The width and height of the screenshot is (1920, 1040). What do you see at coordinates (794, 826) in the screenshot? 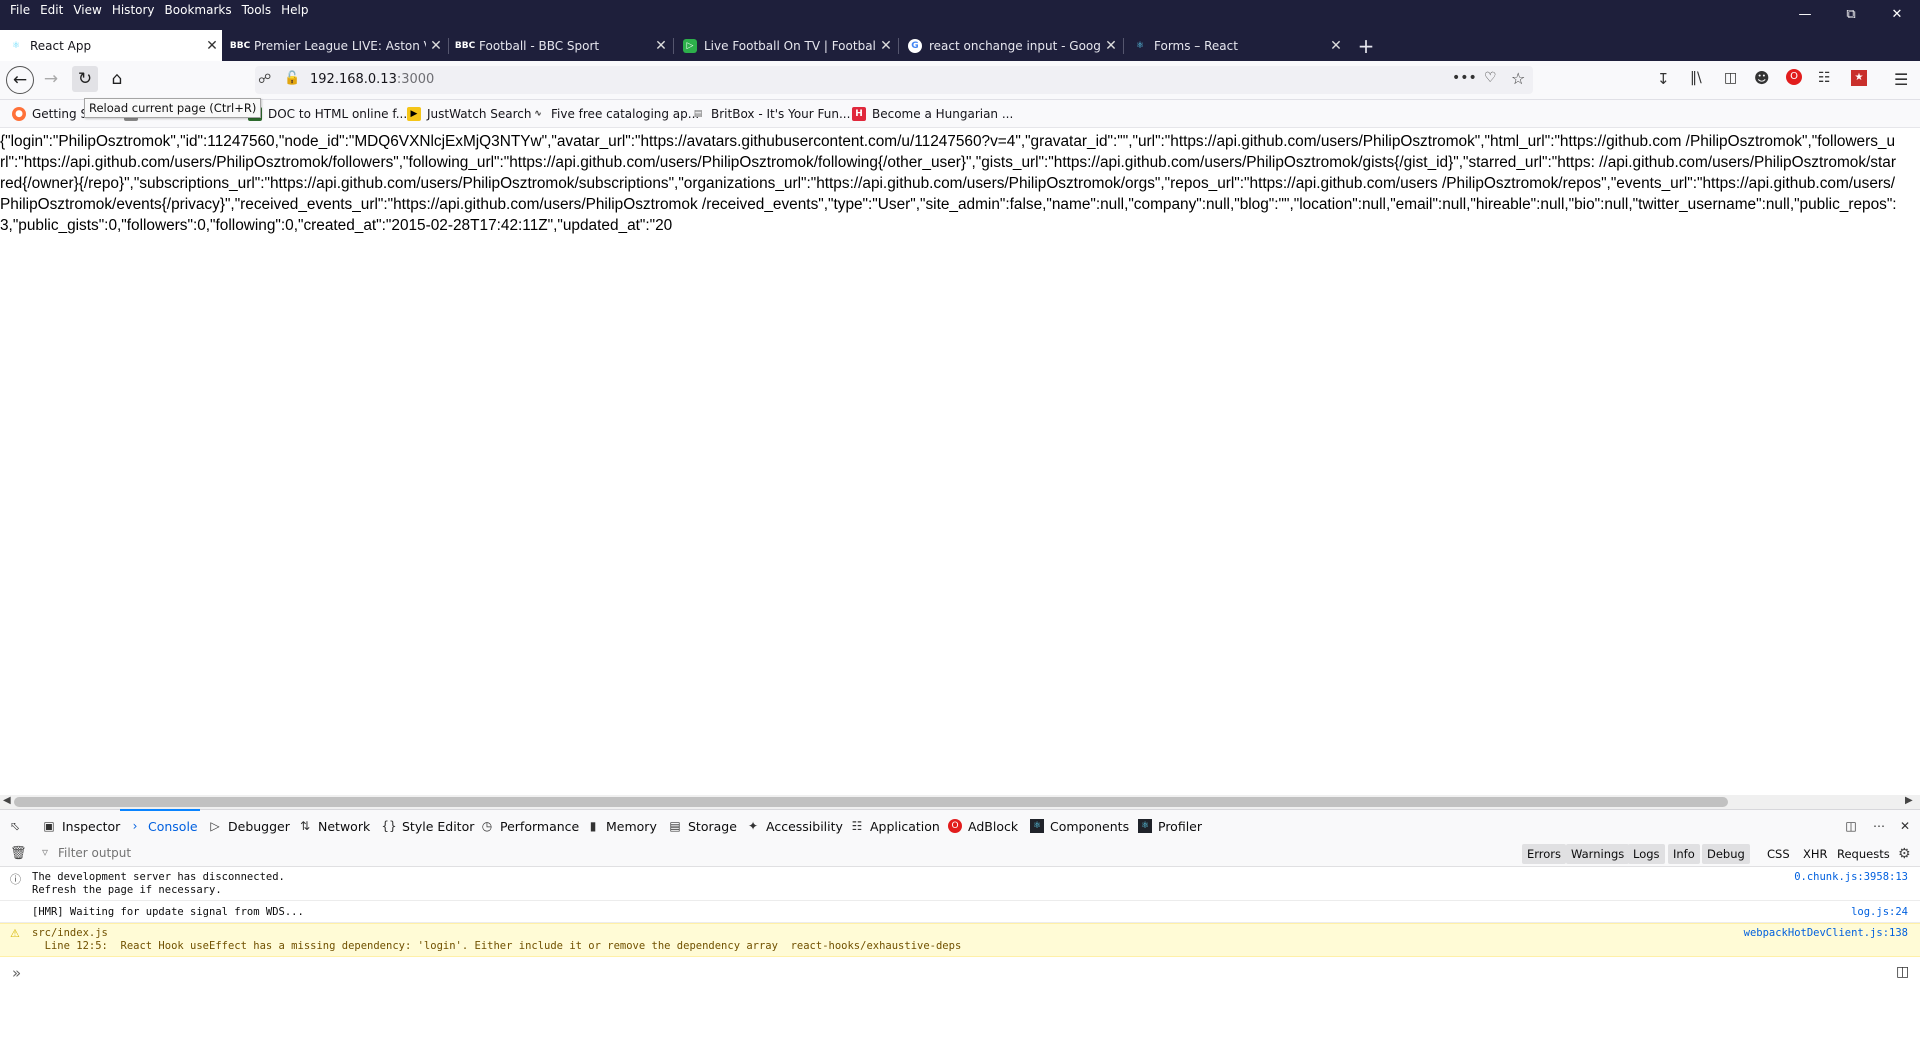
I see `devtools-tab-accessibility: ✦ Accessibility` at bounding box center [794, 826].